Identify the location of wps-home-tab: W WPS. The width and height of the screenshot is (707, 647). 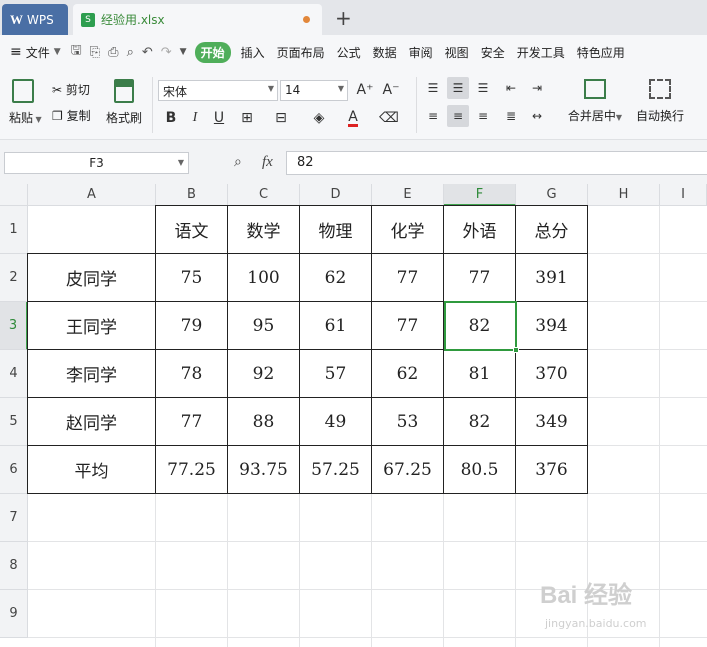
(35, 19).